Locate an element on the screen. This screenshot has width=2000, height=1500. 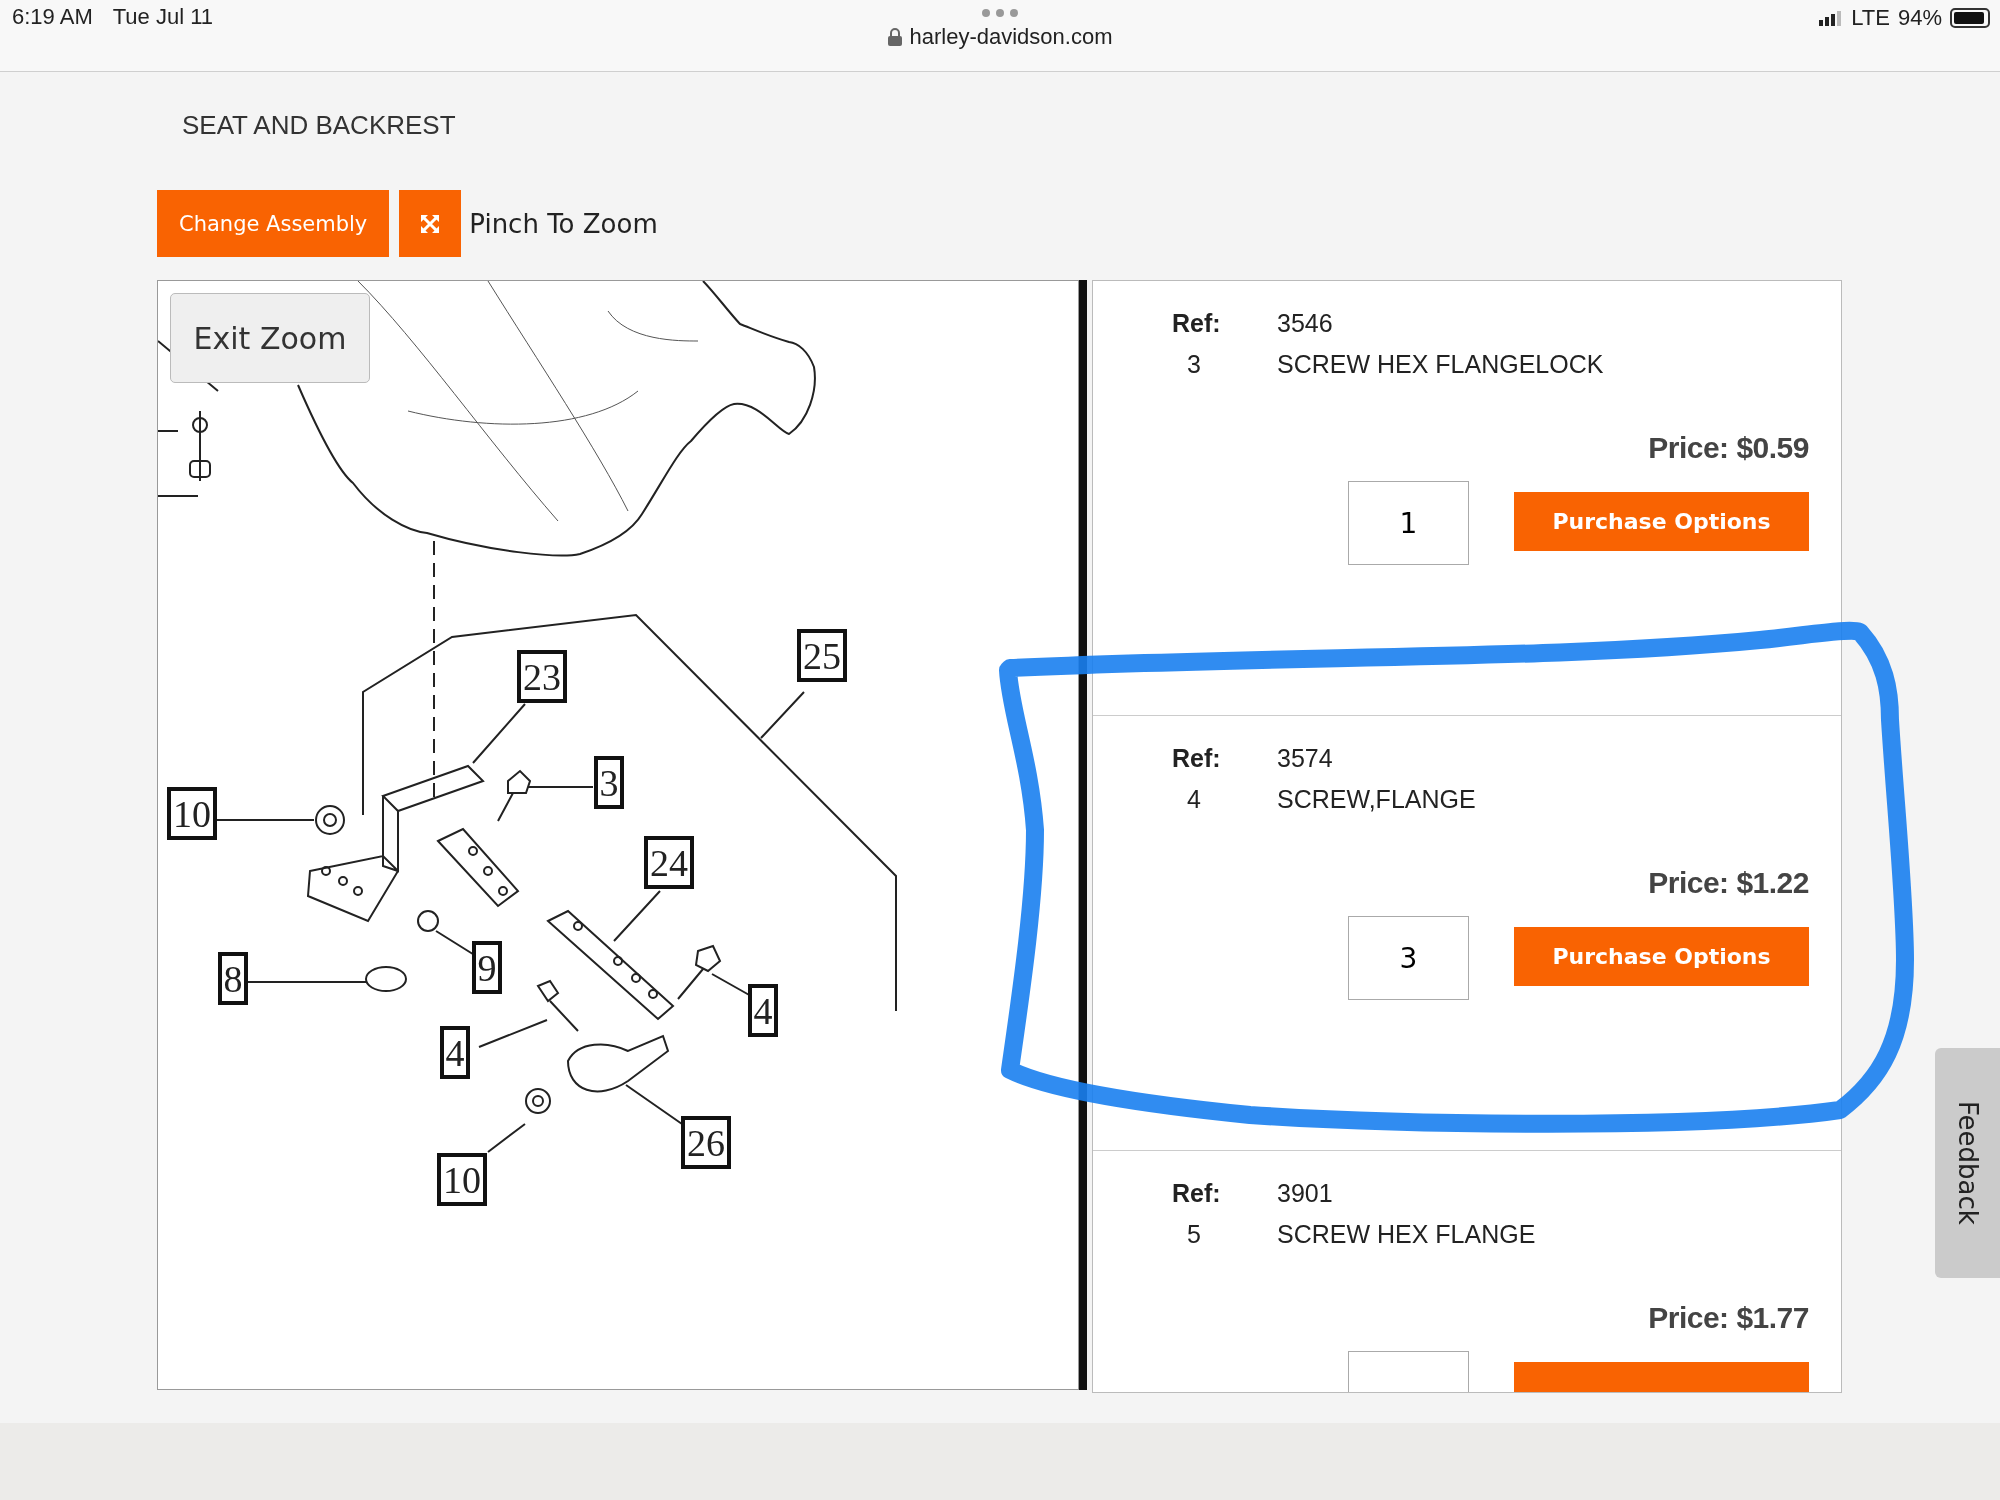
feedback-tab: Feedback is located at coordinates (1967, 1163).